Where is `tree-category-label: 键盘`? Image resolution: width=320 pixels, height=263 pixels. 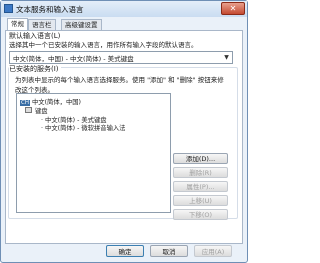 tree-category-label: 键盘 is located at coordinates (41, 111).